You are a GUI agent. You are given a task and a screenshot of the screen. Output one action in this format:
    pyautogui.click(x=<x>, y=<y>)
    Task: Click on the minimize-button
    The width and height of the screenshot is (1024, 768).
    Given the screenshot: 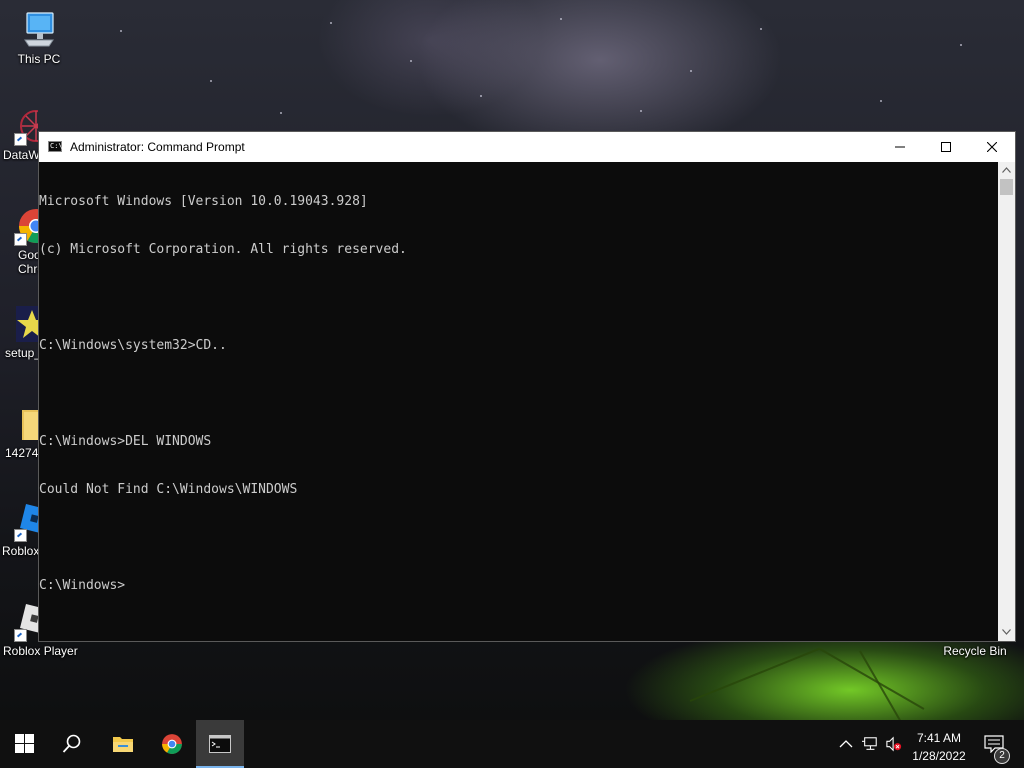 What is the action you would take?
    pyautogui.click(x=900, y=147)
    